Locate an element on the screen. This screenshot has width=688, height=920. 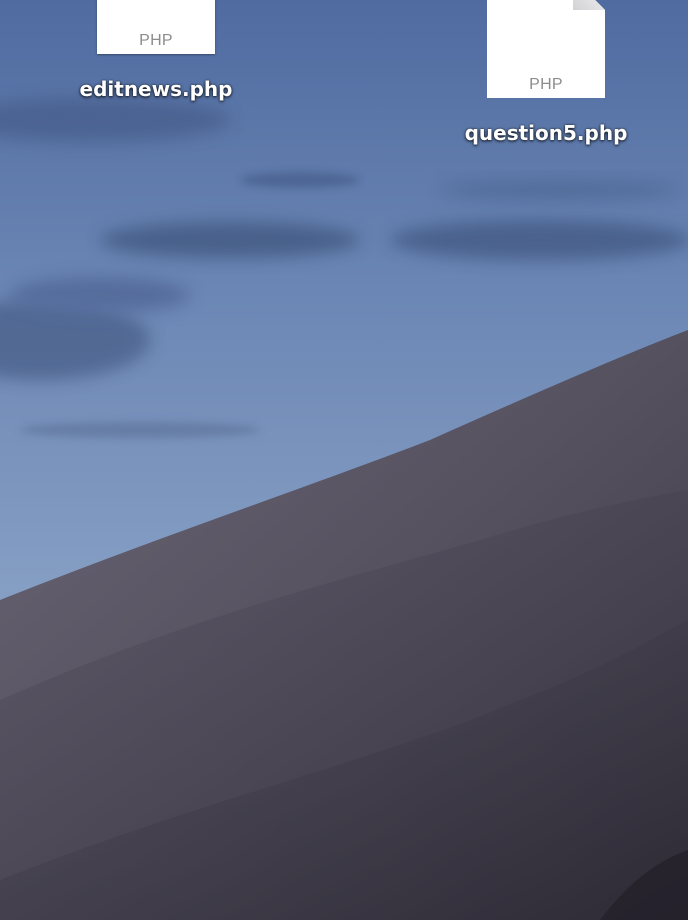
page-fold-corner is located at coordinates (589, 5).